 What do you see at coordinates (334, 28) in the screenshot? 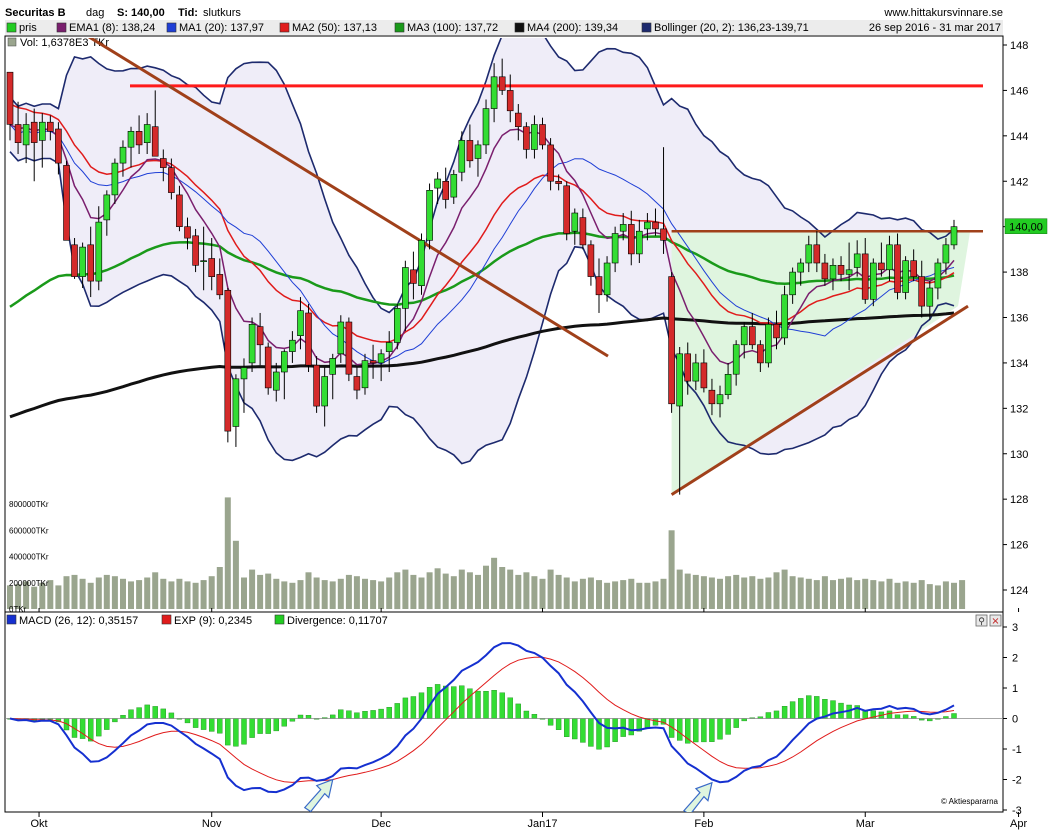
I see `legend-label: MA2 (50): 137,13` at bounding box center [334, 28].